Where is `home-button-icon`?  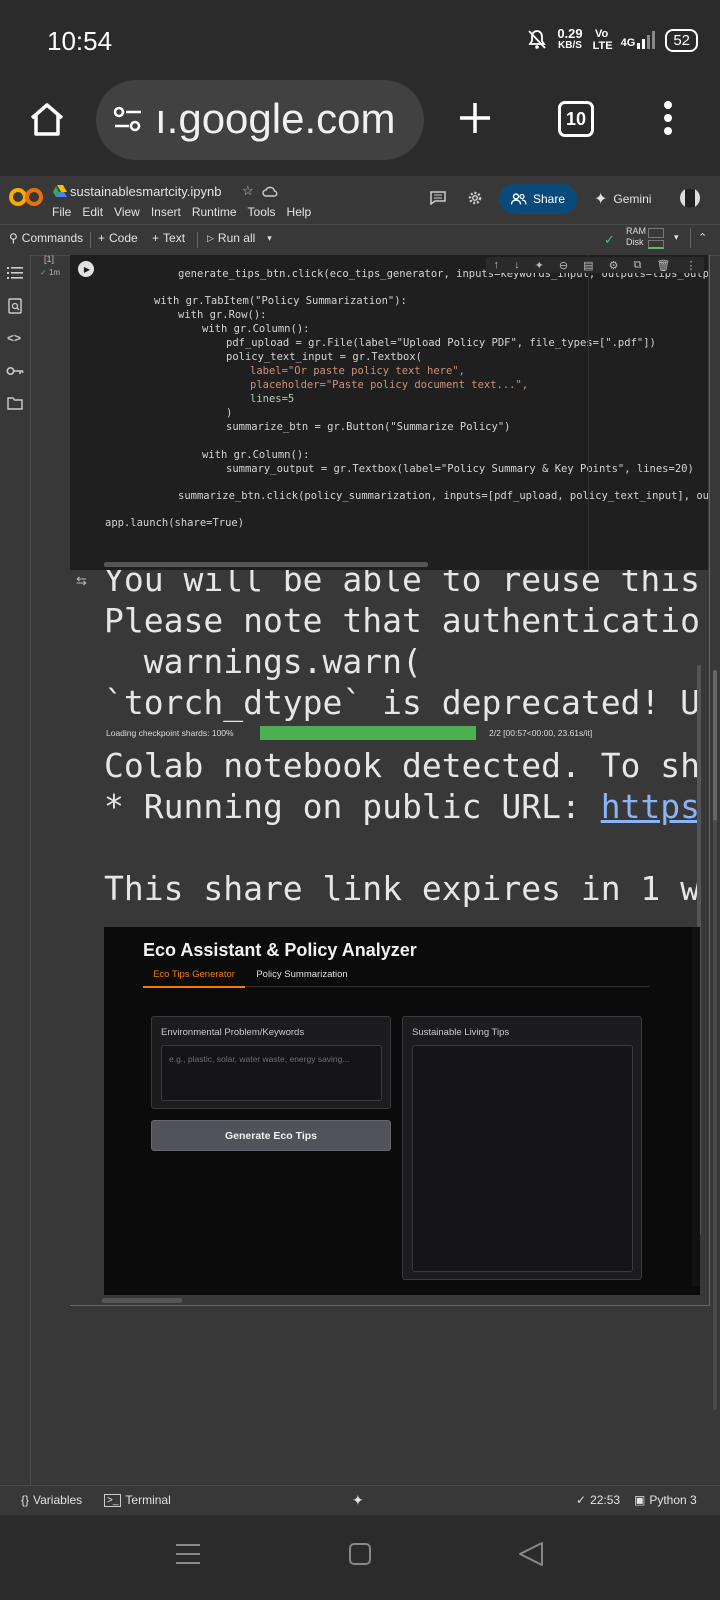
home-button-icon is located at coordinates (360, 1554).